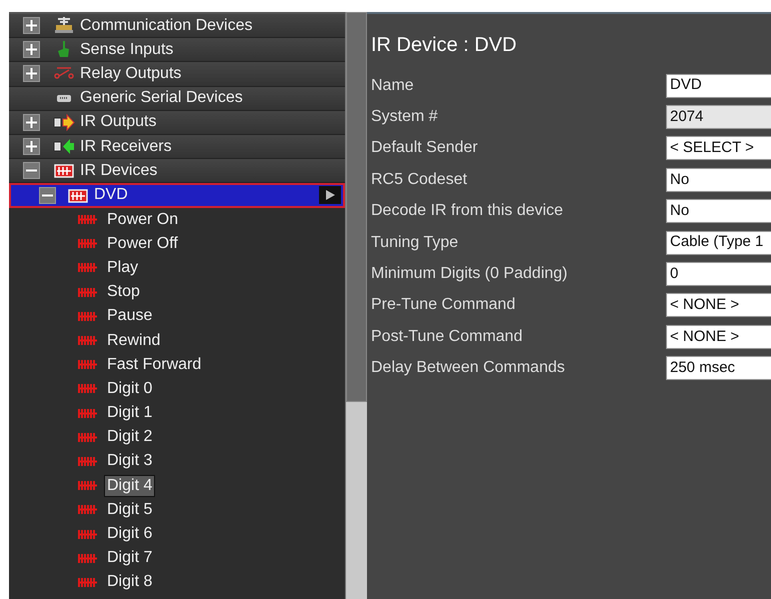 Image resolution: width=771 pixels, height=599 pixels. Describe the element at coordinates (130, 485) in the screenshot. I see `command-item: Digit 4` at that location.